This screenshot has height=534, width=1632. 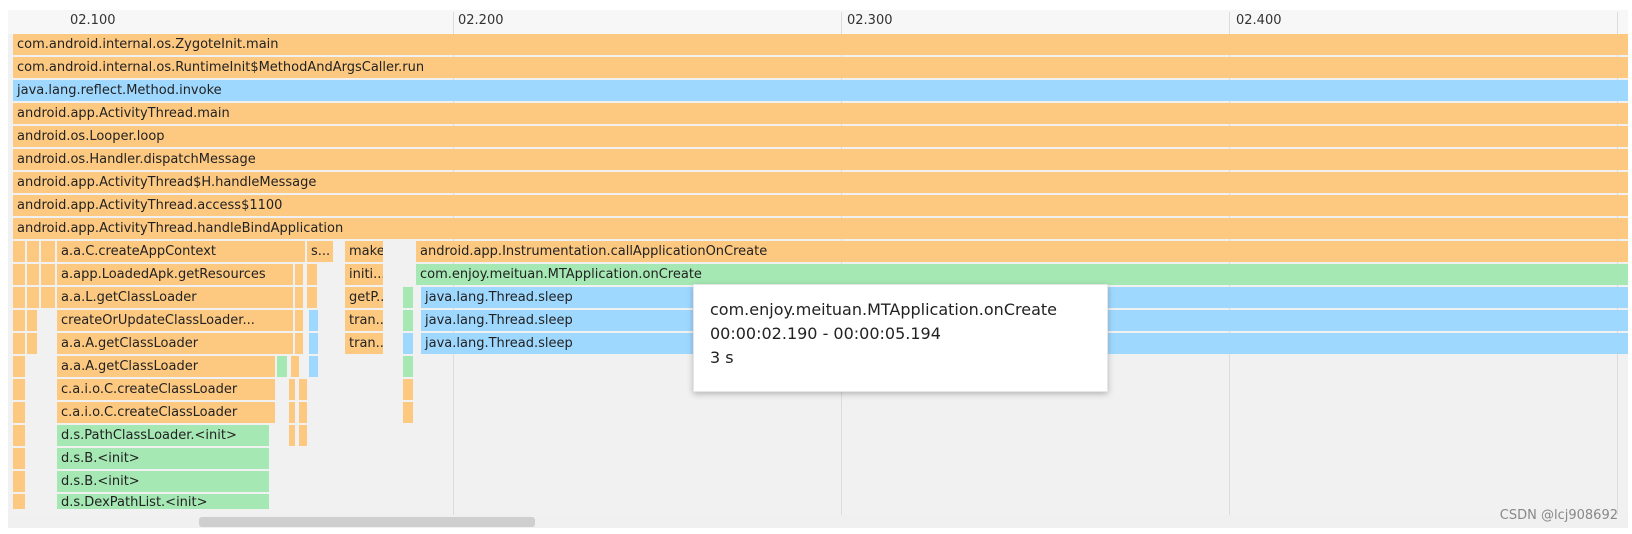 What do you see at coordinates (175, 343) in the screenshot?
I see `frame-a-getclassloader: a.a.A.getClassLoader` at bounding box center [175, 343].